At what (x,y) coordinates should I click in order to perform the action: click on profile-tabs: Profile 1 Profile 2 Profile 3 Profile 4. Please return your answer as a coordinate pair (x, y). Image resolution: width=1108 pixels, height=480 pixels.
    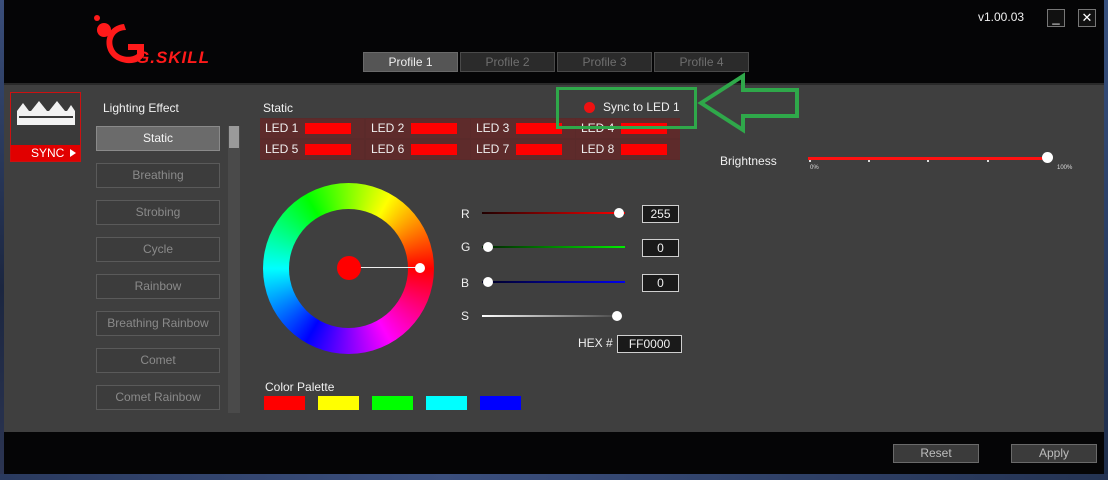
    Looking at the image, I should click on (556, 62).